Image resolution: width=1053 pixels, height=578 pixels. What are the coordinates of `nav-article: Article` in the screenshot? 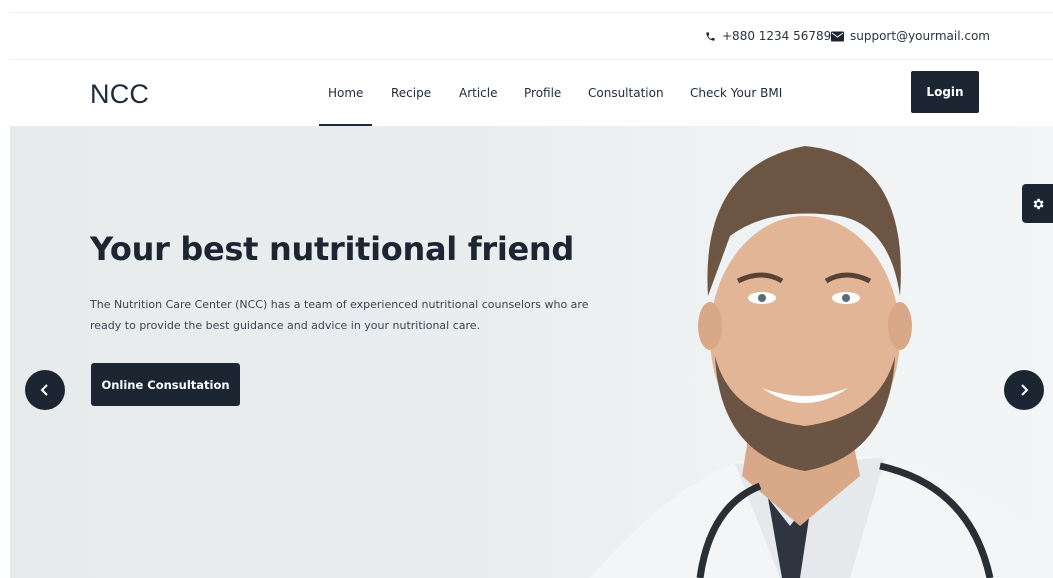 It's located at (478, 93).